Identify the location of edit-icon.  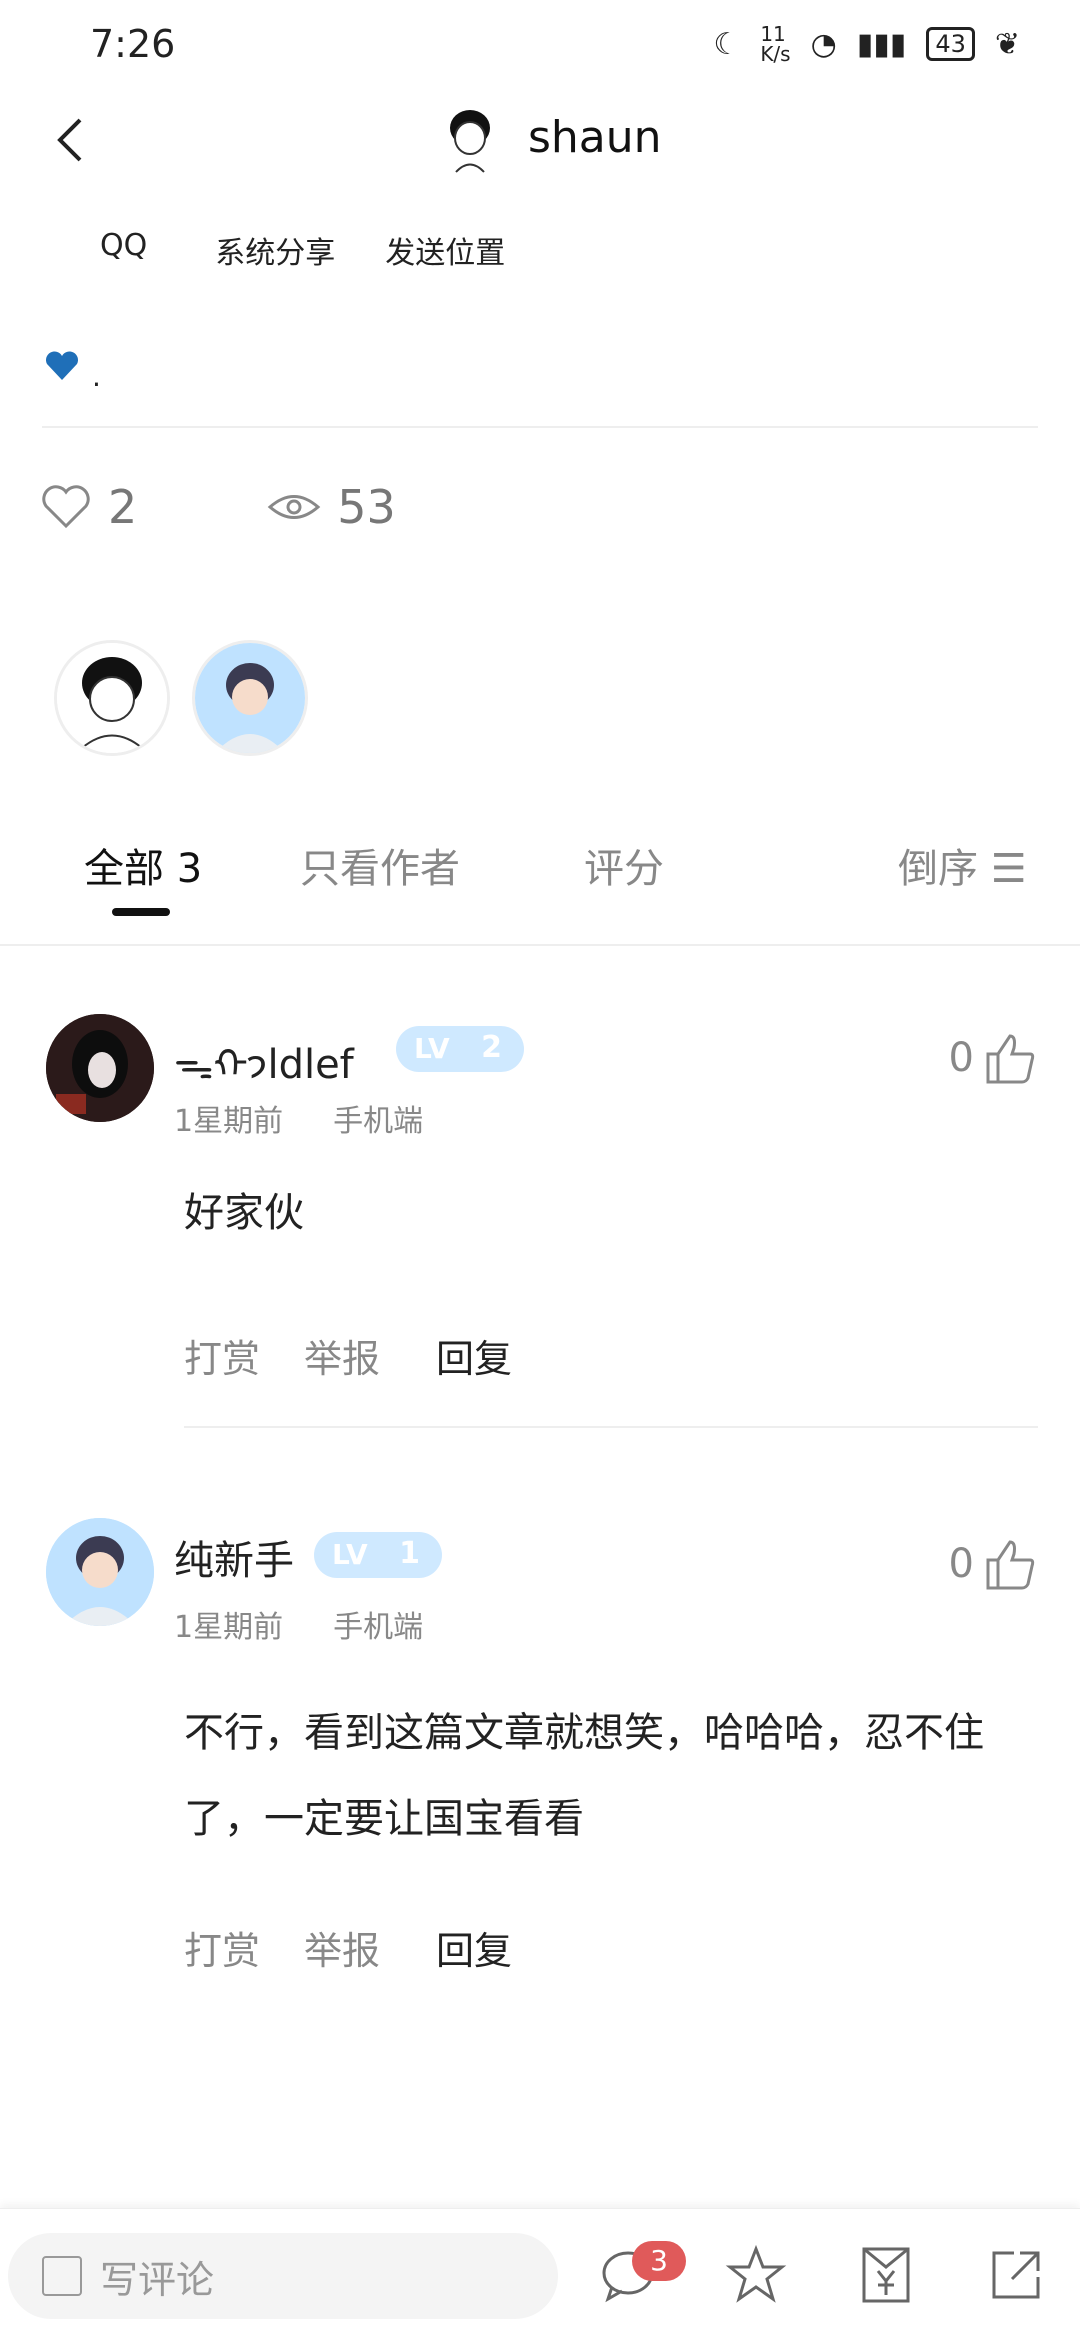
(62, 2276).